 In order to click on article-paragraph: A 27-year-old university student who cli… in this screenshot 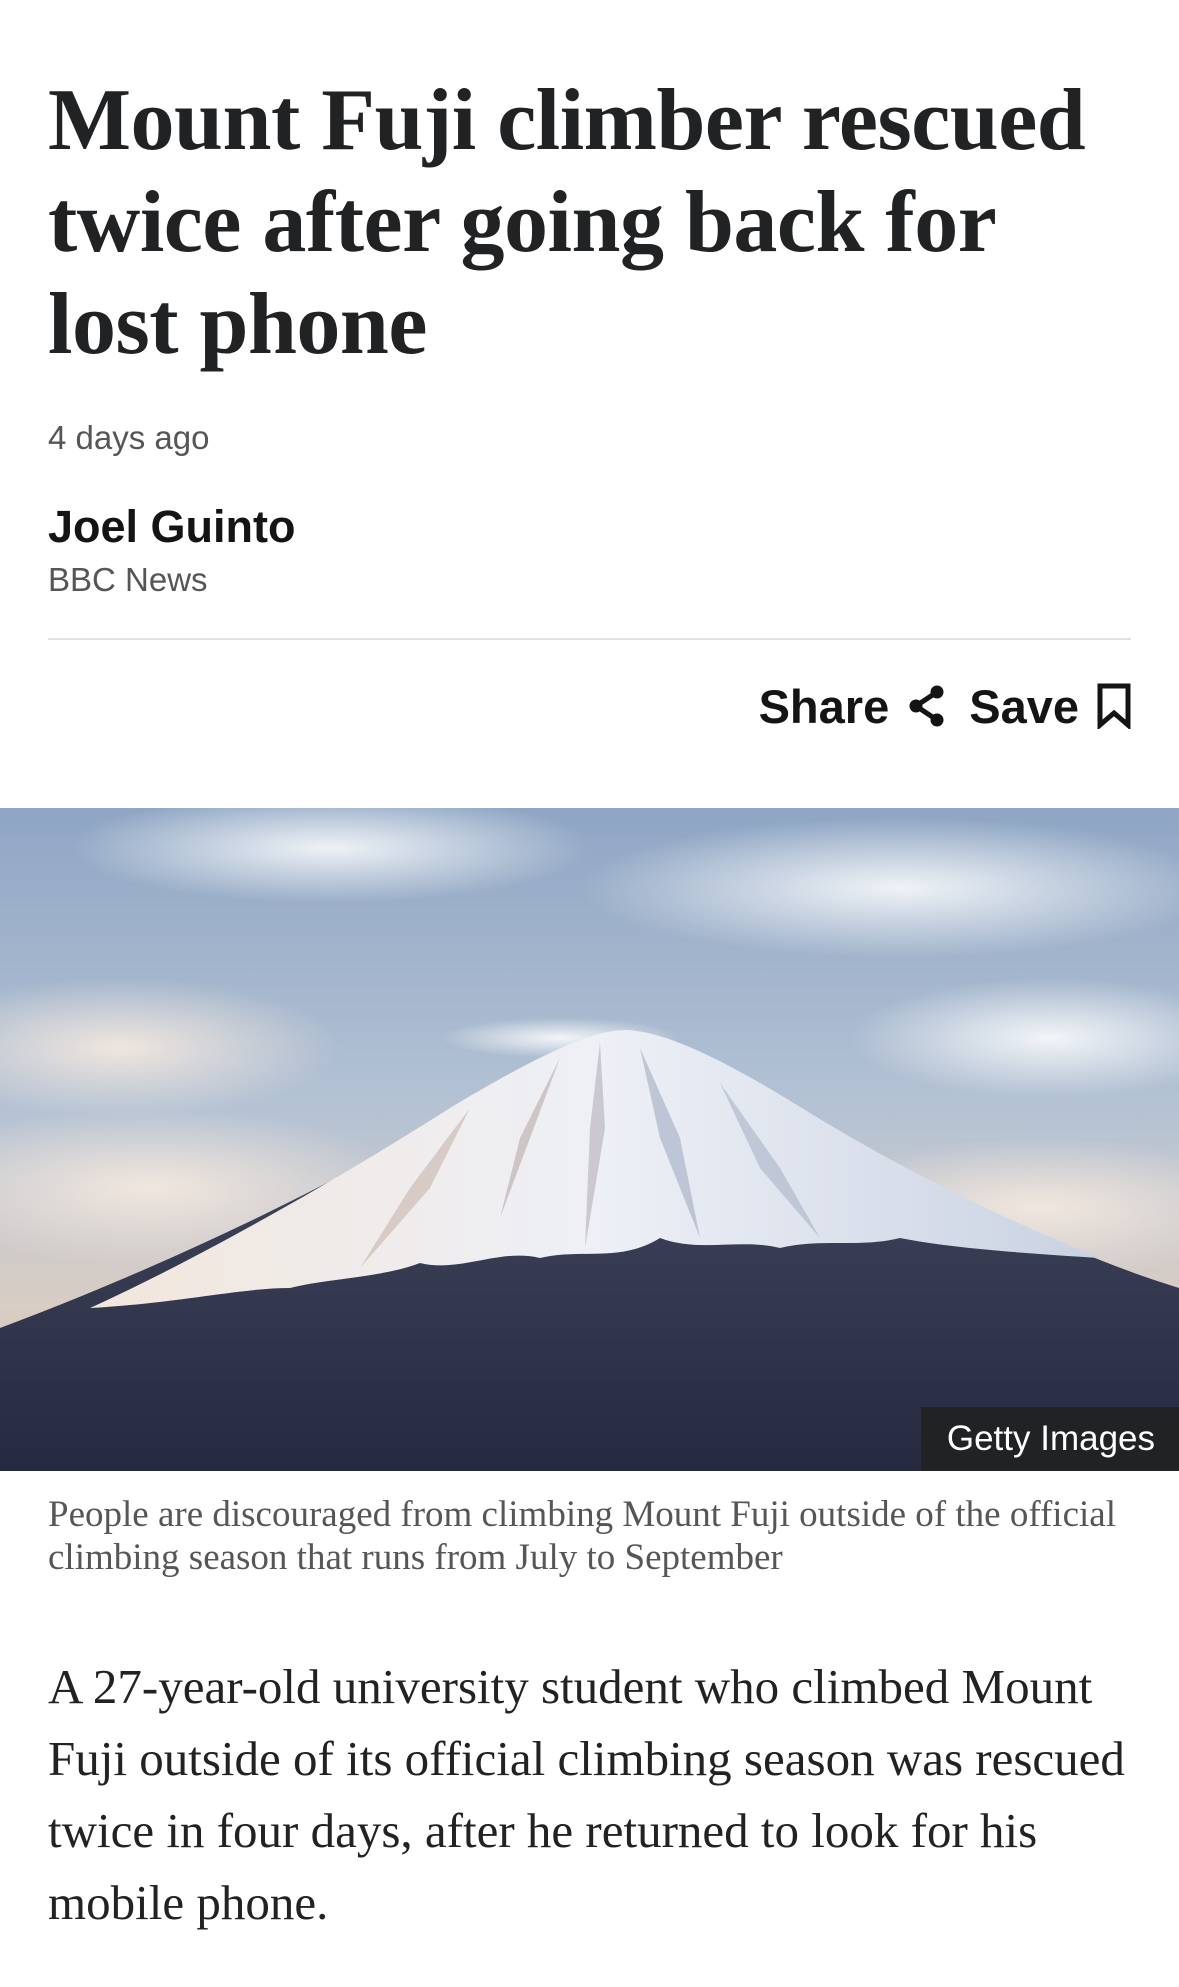, I will do `click(586, 1794)`.